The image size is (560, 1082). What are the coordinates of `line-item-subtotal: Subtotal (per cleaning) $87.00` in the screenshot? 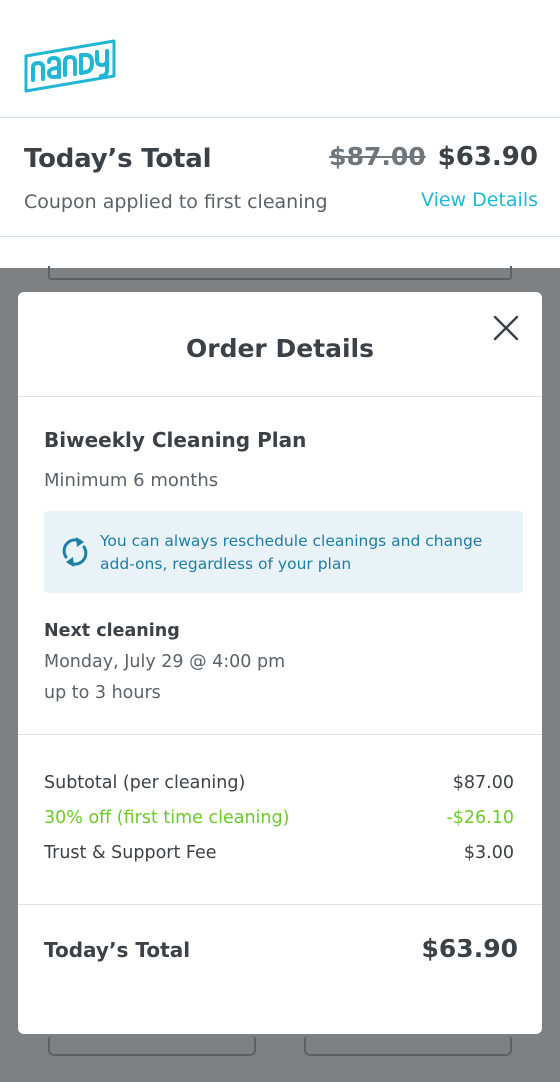 It's located at (279, 783).